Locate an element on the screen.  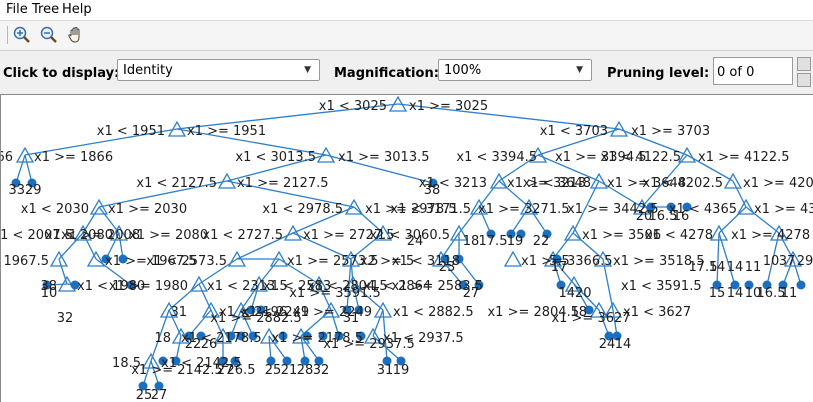
zoom-out-icon is located at coordinates (49, 35).